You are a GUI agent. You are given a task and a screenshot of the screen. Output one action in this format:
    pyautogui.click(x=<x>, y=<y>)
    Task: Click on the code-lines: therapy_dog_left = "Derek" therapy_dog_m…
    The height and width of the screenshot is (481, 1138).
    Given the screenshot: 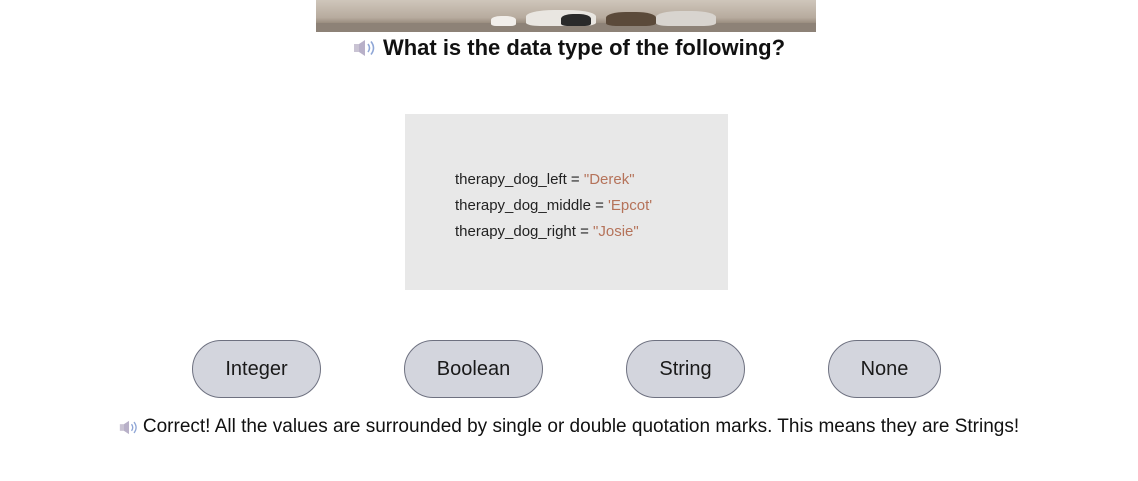 What is the action you would take?
    pyautogui.click(x=553, y=206)
    